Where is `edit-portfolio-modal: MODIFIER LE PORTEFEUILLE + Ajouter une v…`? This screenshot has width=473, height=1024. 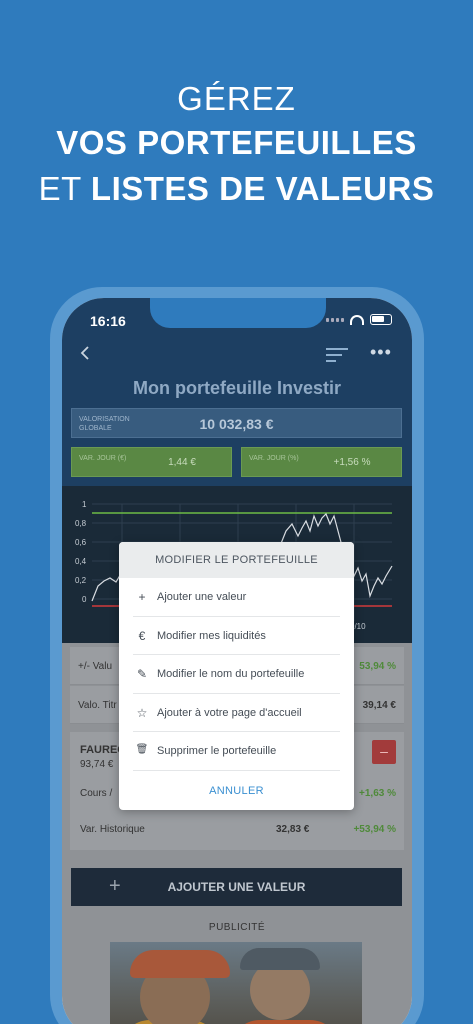
edit-portfolio-modal: MODIFIER LE PORTEFEUILLE + Ajouter une v… is located at coordinates (236, 676).